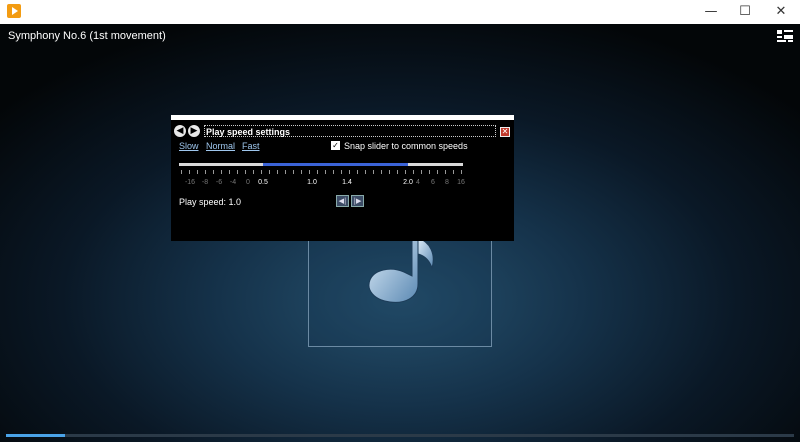 This screenshot has width=800, height=442. I want to click on maximize-button: ☐, so click(745, 12).